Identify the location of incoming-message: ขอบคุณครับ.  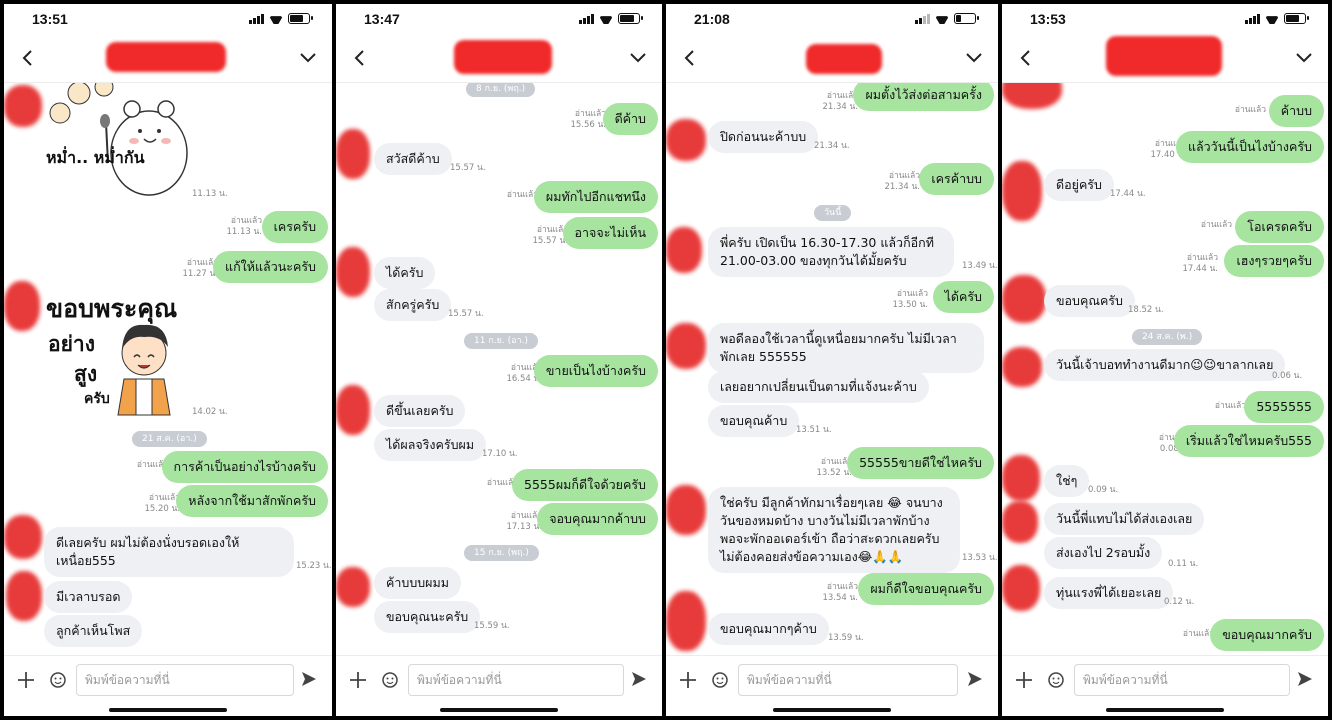
(1089, 301).